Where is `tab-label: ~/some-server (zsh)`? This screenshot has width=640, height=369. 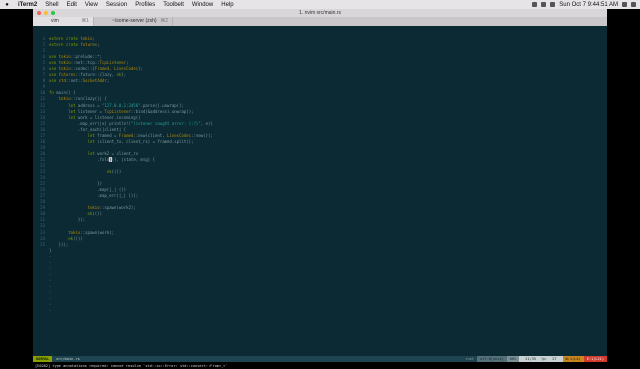
tab-label: ~/some-server (zsh) is located at coordinates (134, 21).